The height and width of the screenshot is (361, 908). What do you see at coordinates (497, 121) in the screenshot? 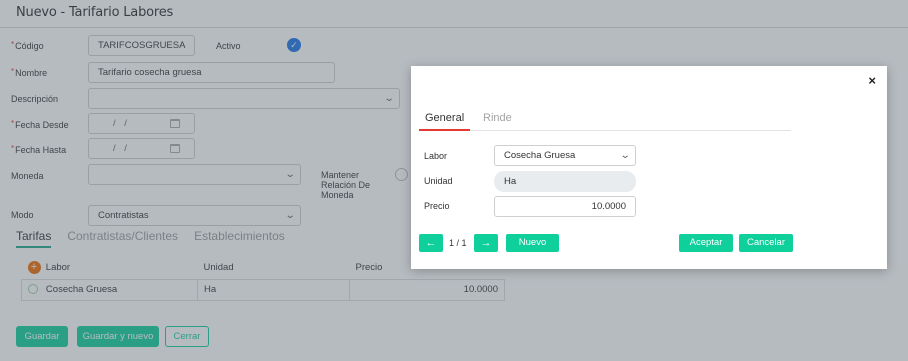
I see `tab-rinde: Rinde` at bounding box center [497, 121].